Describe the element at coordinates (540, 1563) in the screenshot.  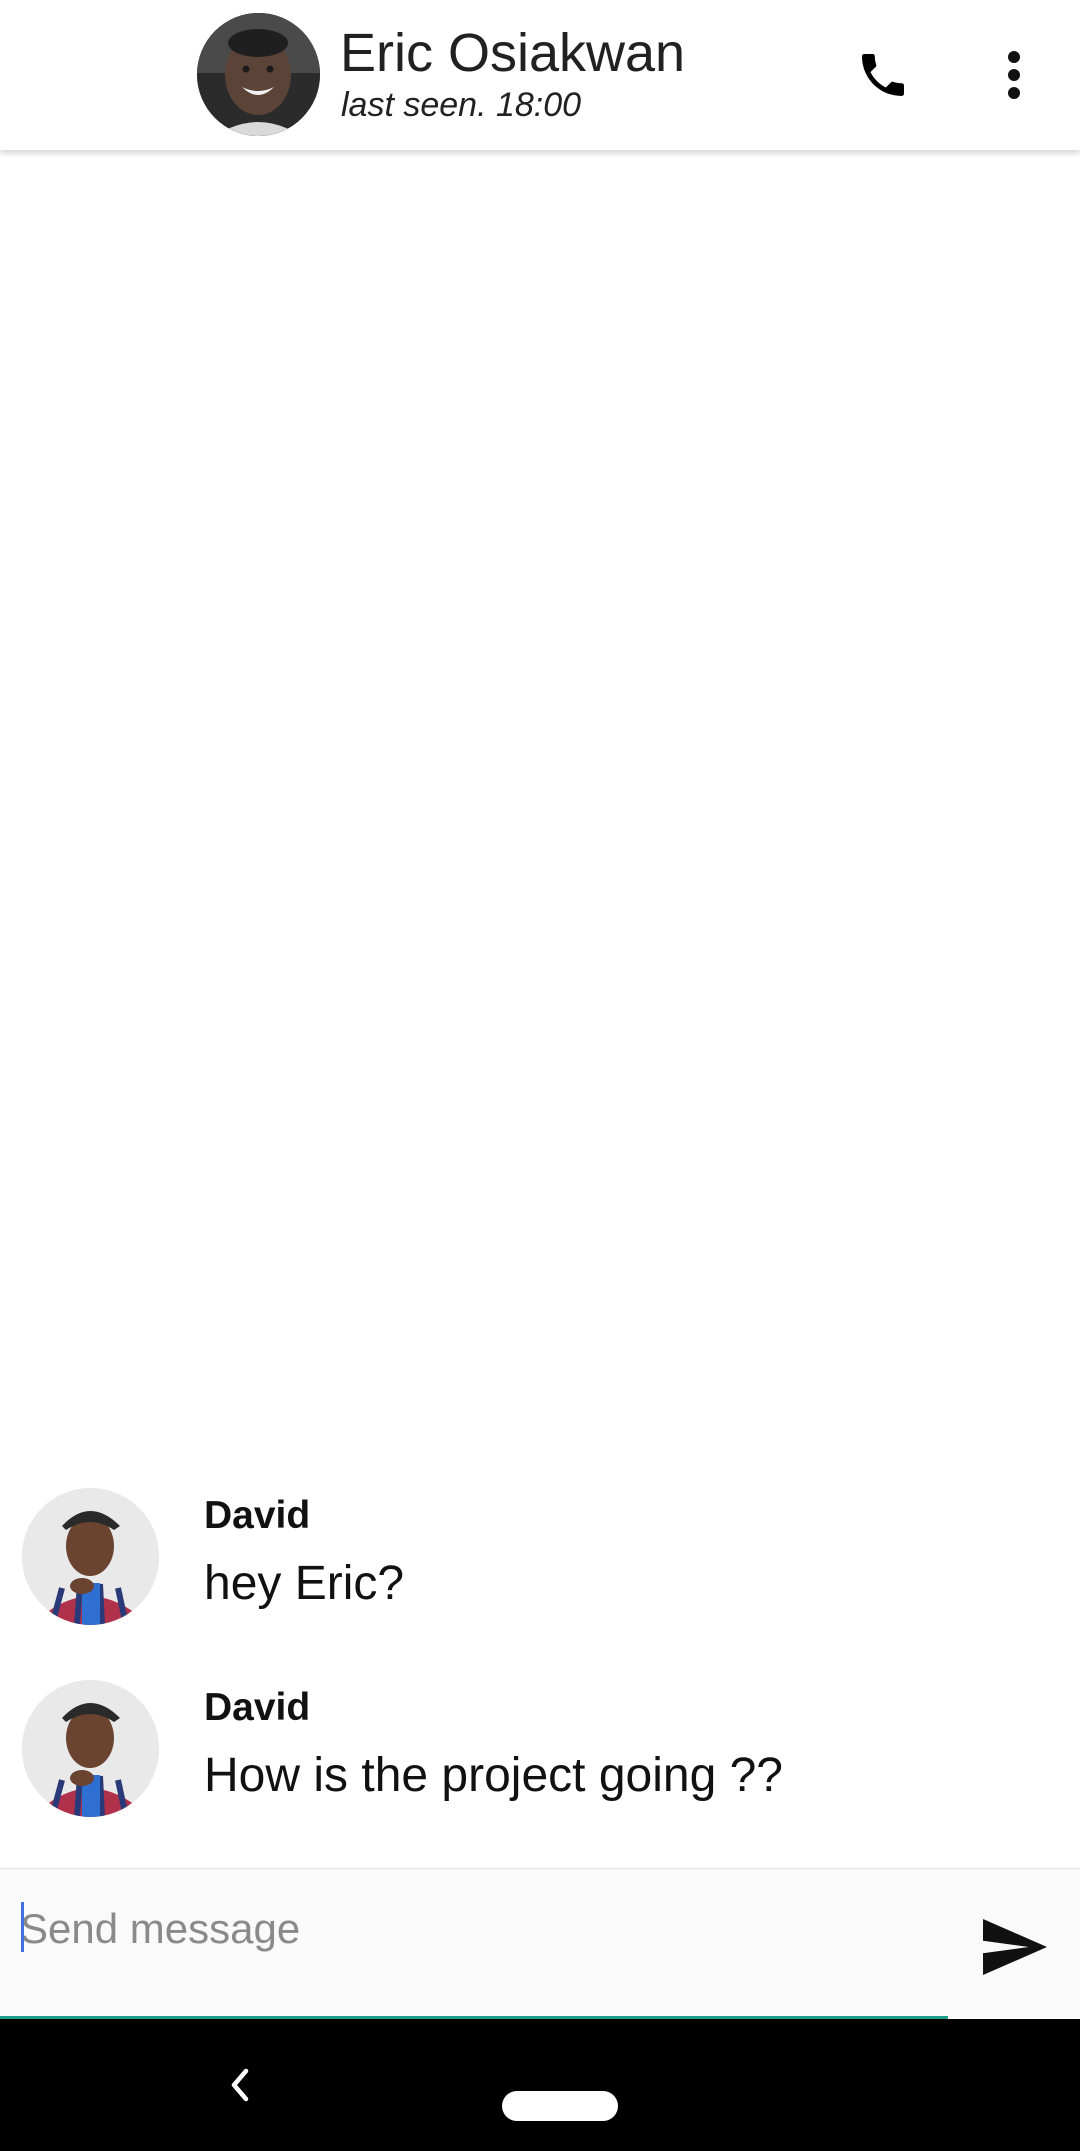
I see `message-item: David hey Eric?` at that location.